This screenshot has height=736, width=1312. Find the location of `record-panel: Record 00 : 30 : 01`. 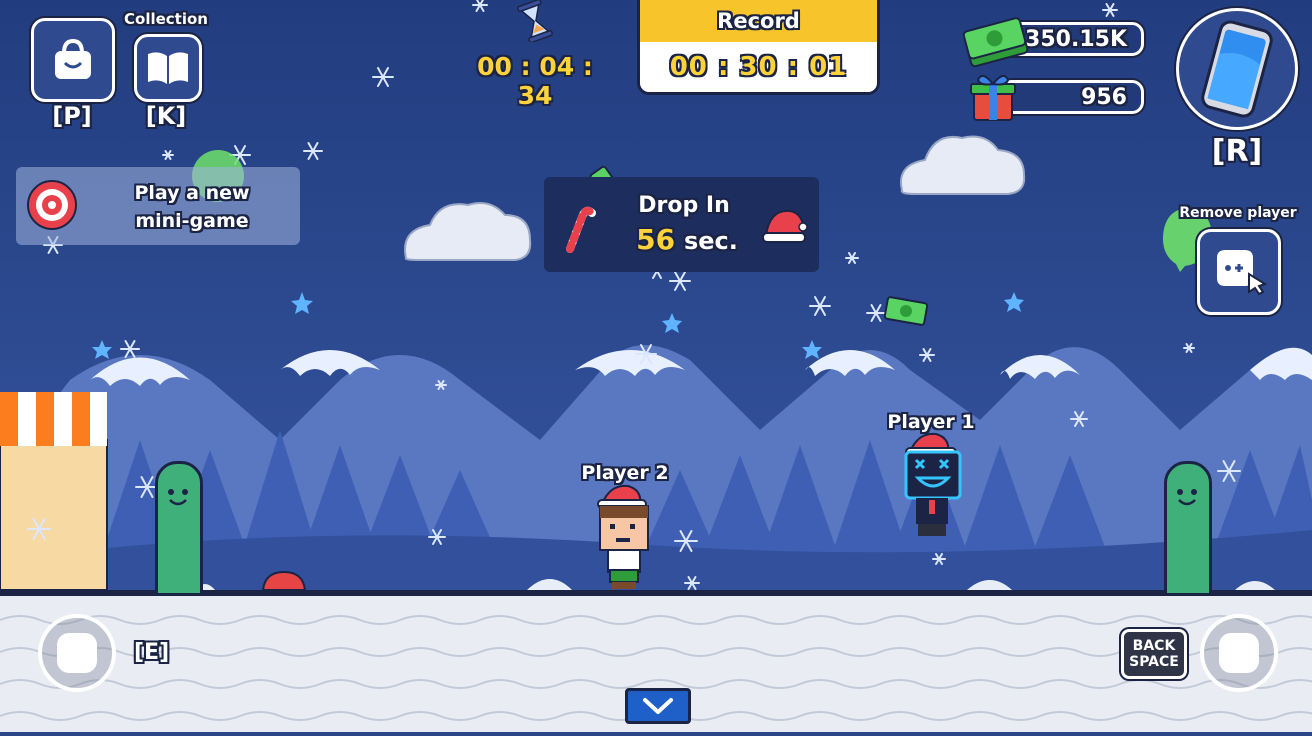

record-panel: Record 00 : 30 : 01 is located at coordinates (758, 47).